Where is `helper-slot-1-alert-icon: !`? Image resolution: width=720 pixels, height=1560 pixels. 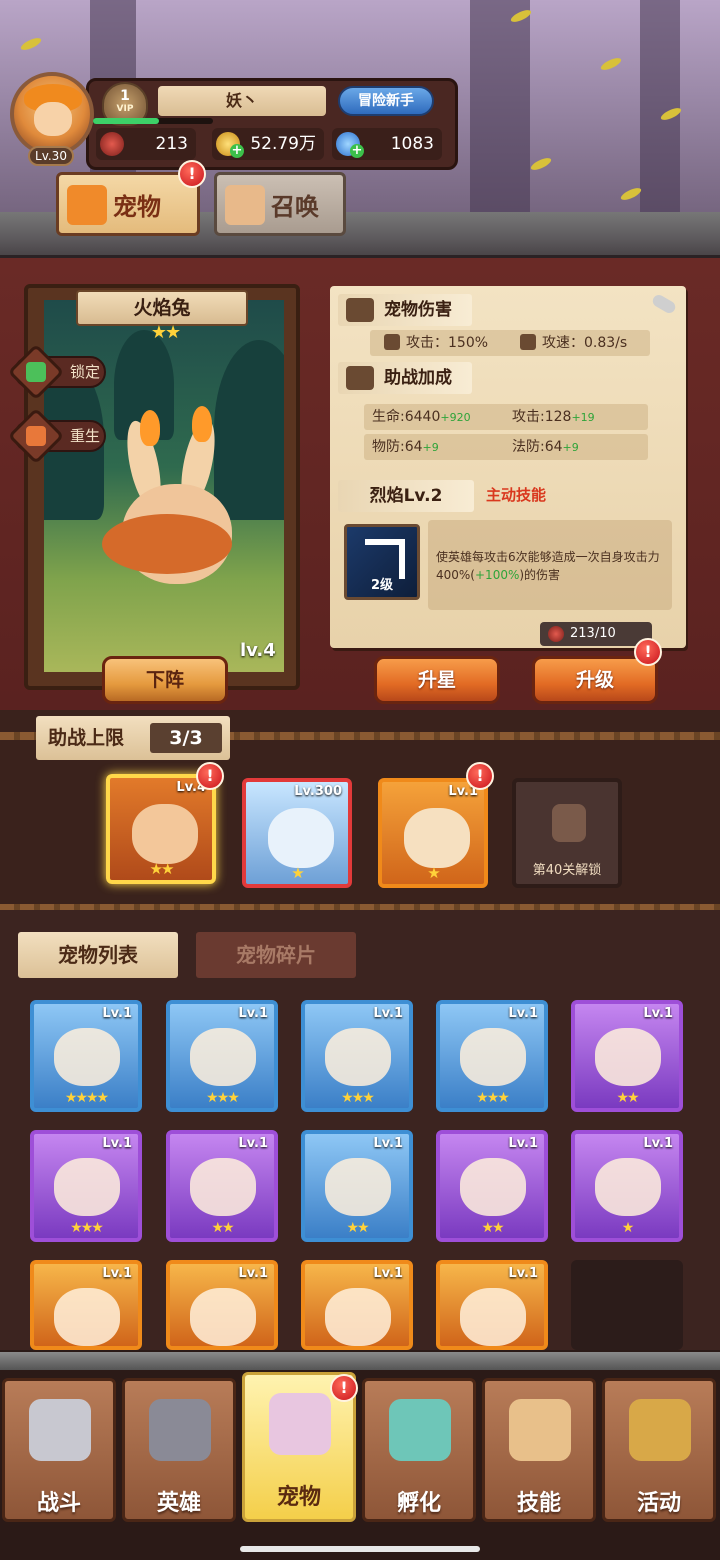
helper-slot-1-alert-icon: ! is located at coordinates (210, 776).